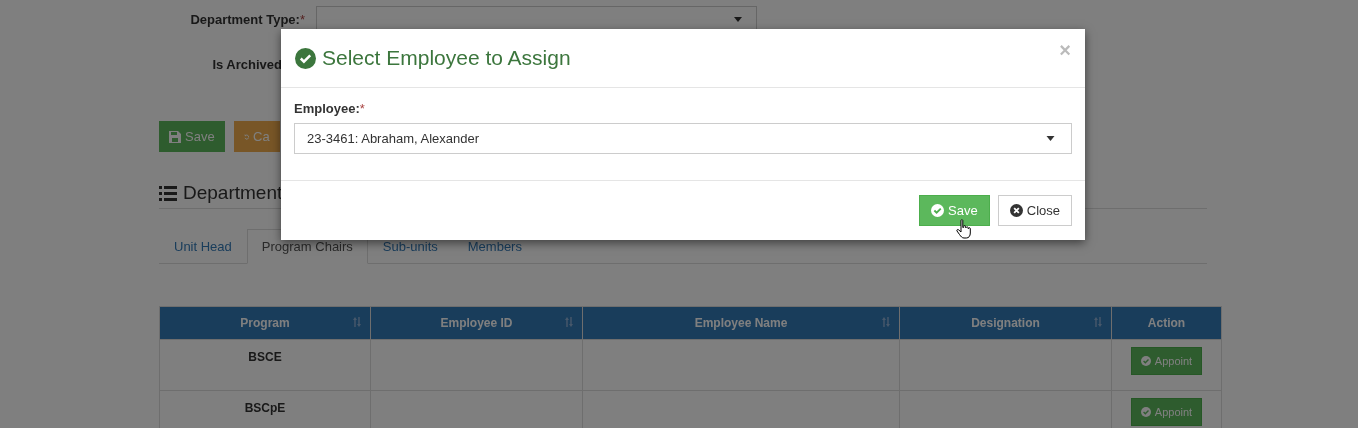 This screenshot has width=1358, height=428. I want to click on field-label: Department Type:*, so click(247, 19).